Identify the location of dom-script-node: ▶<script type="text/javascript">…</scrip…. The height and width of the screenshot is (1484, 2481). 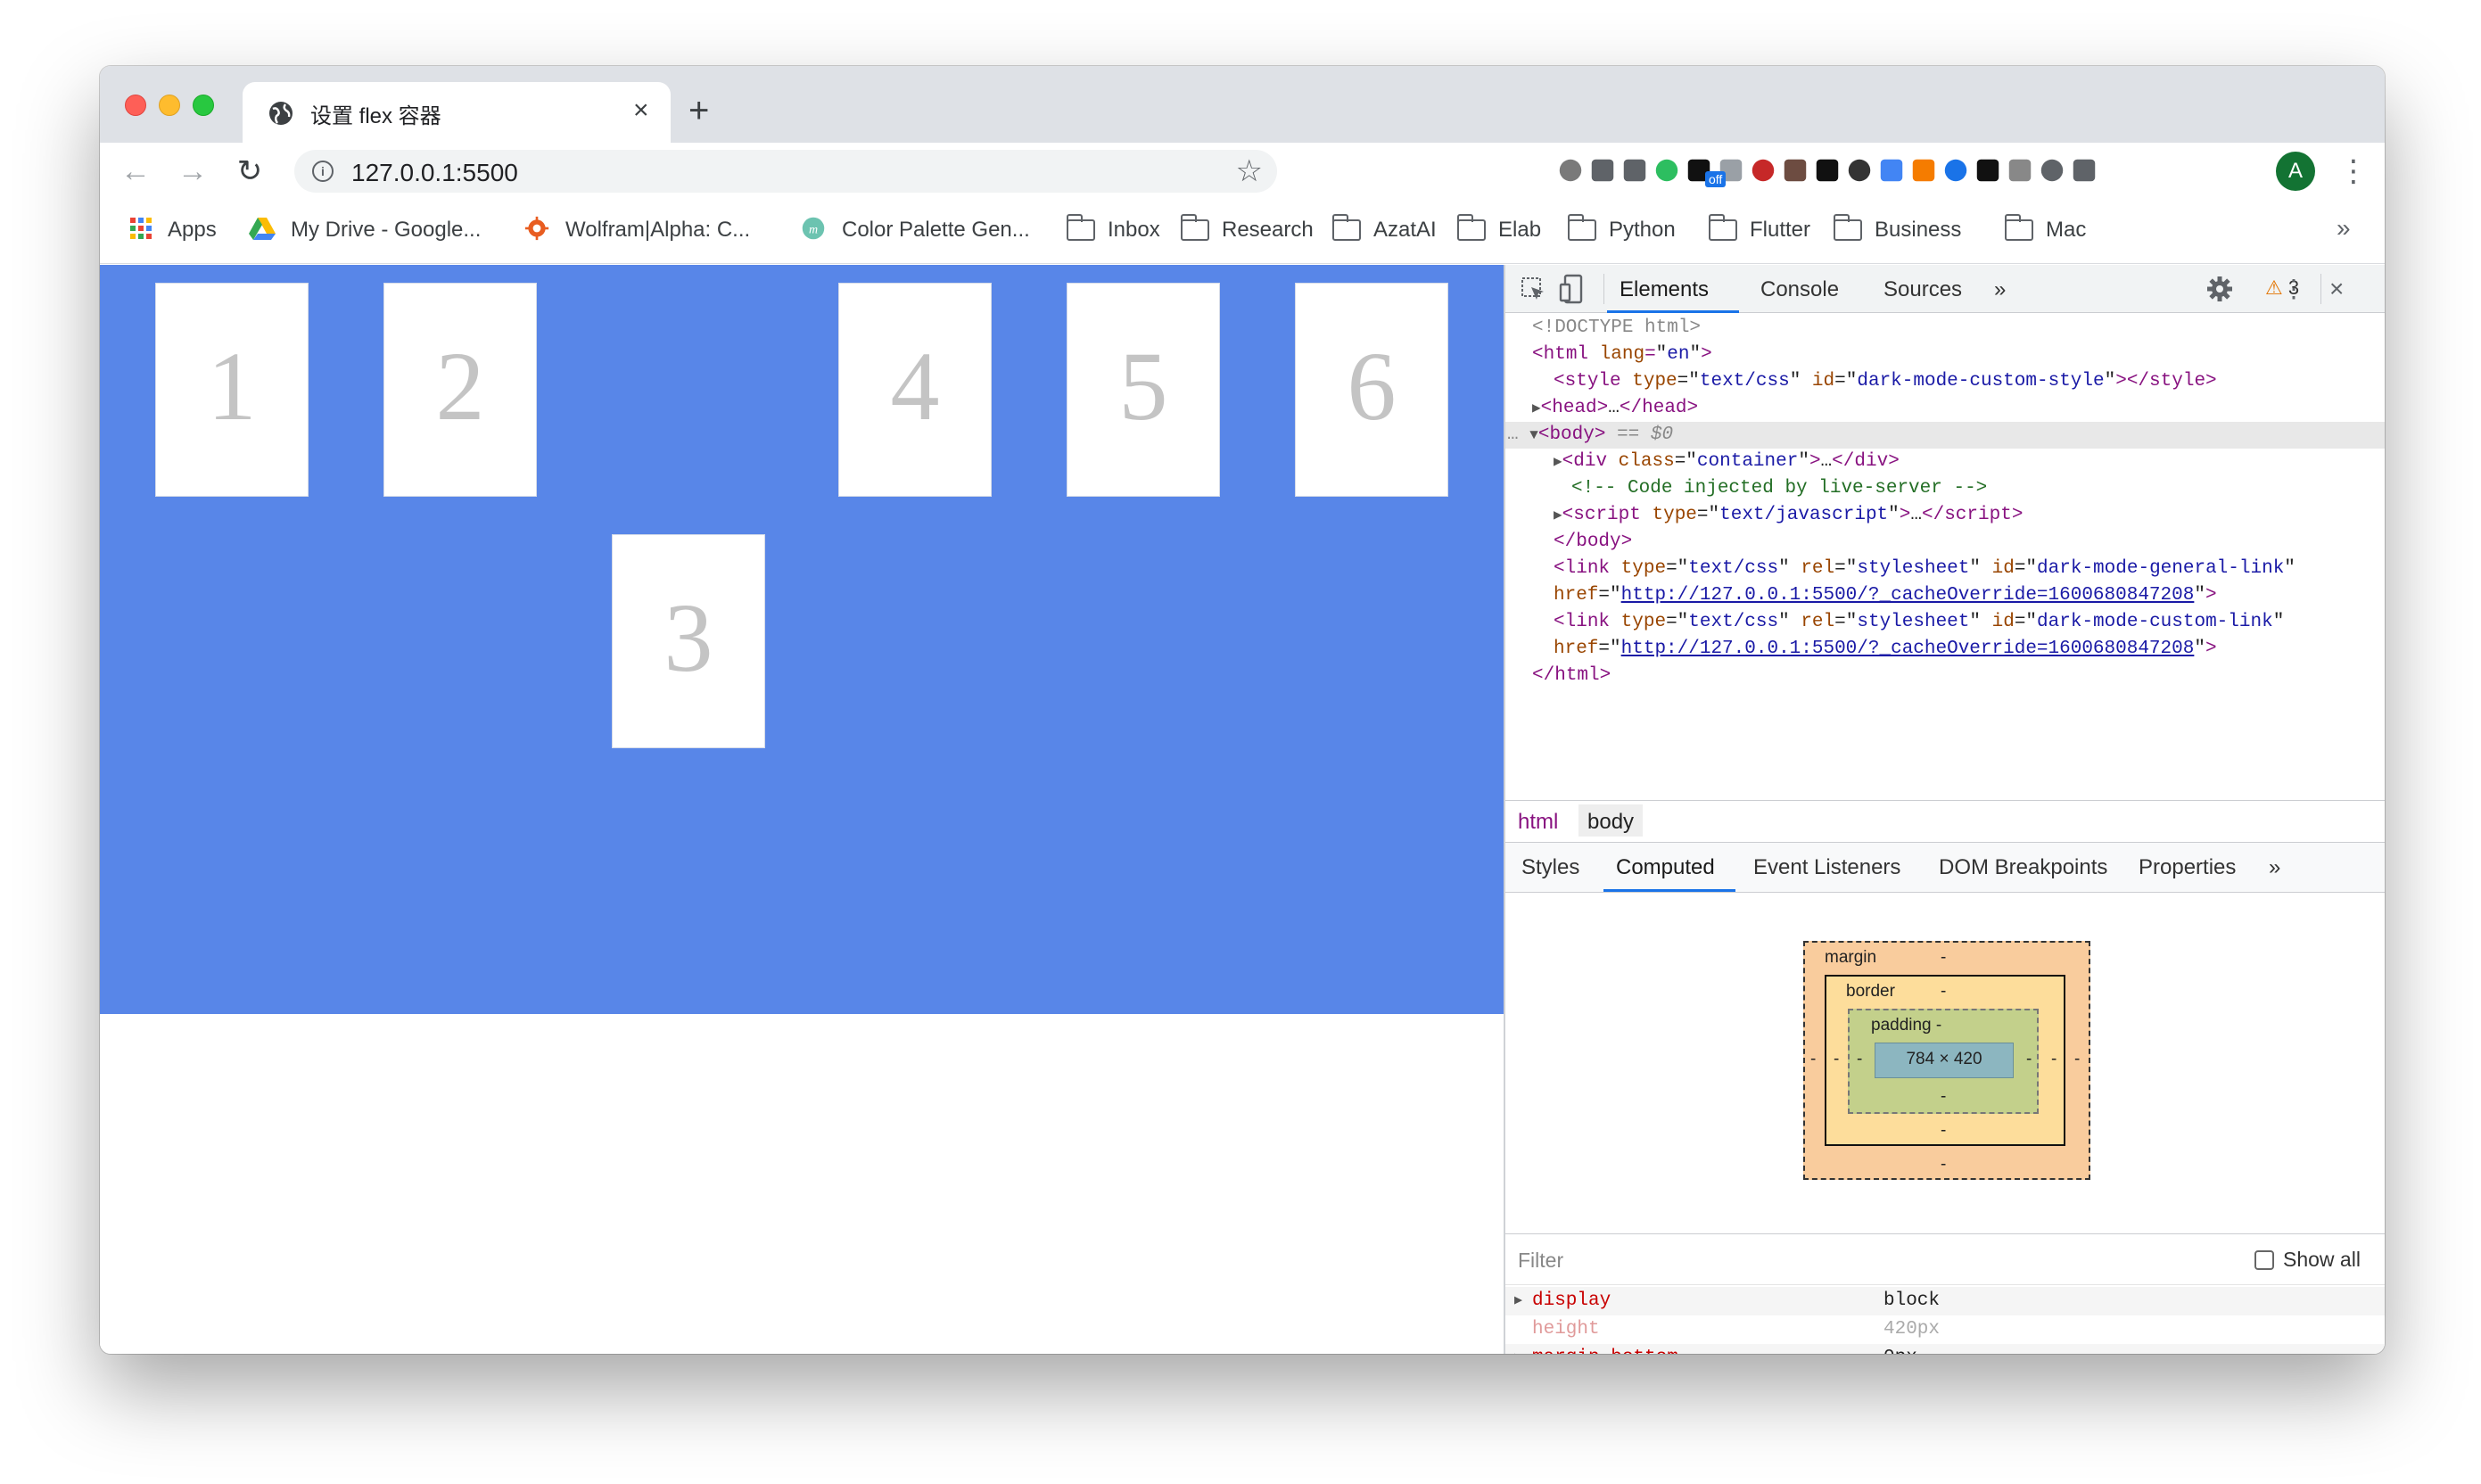
(1945, 515).